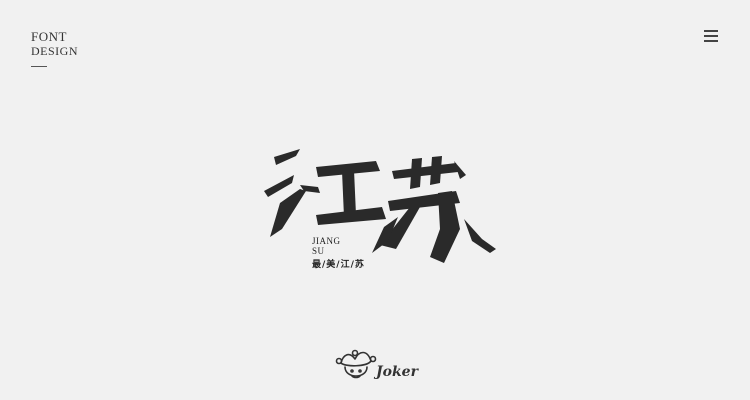 This screenshot has width=750, height=400. I want to click on joker-logo: Joker, so click(377, 367).